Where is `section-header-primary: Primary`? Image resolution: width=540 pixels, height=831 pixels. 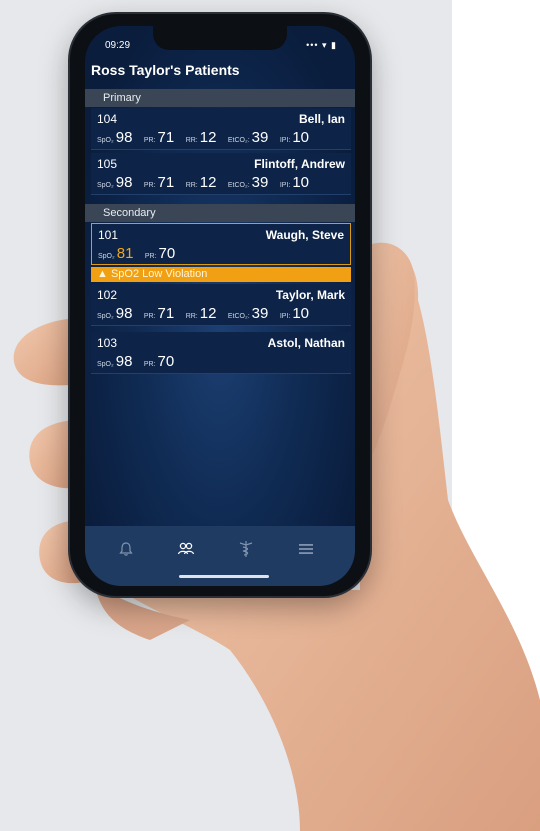 section-header-primary: Primary is located at coordinates (220, 98).